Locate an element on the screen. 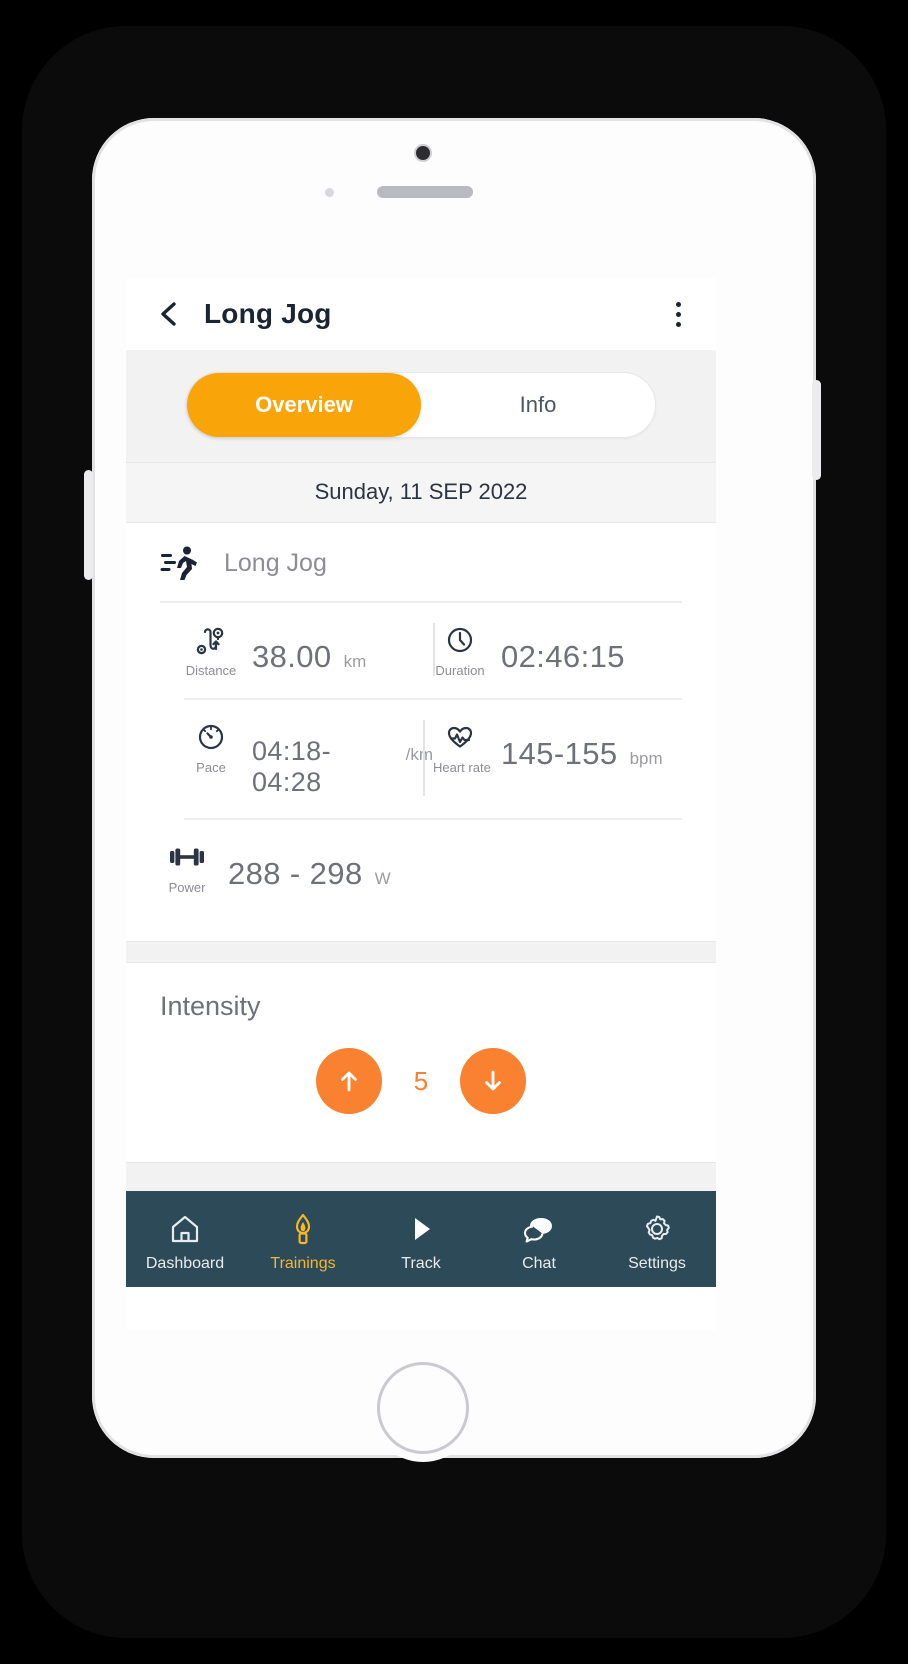  segmented-tab-control: Overview Info is located at coordinates (421, 405).